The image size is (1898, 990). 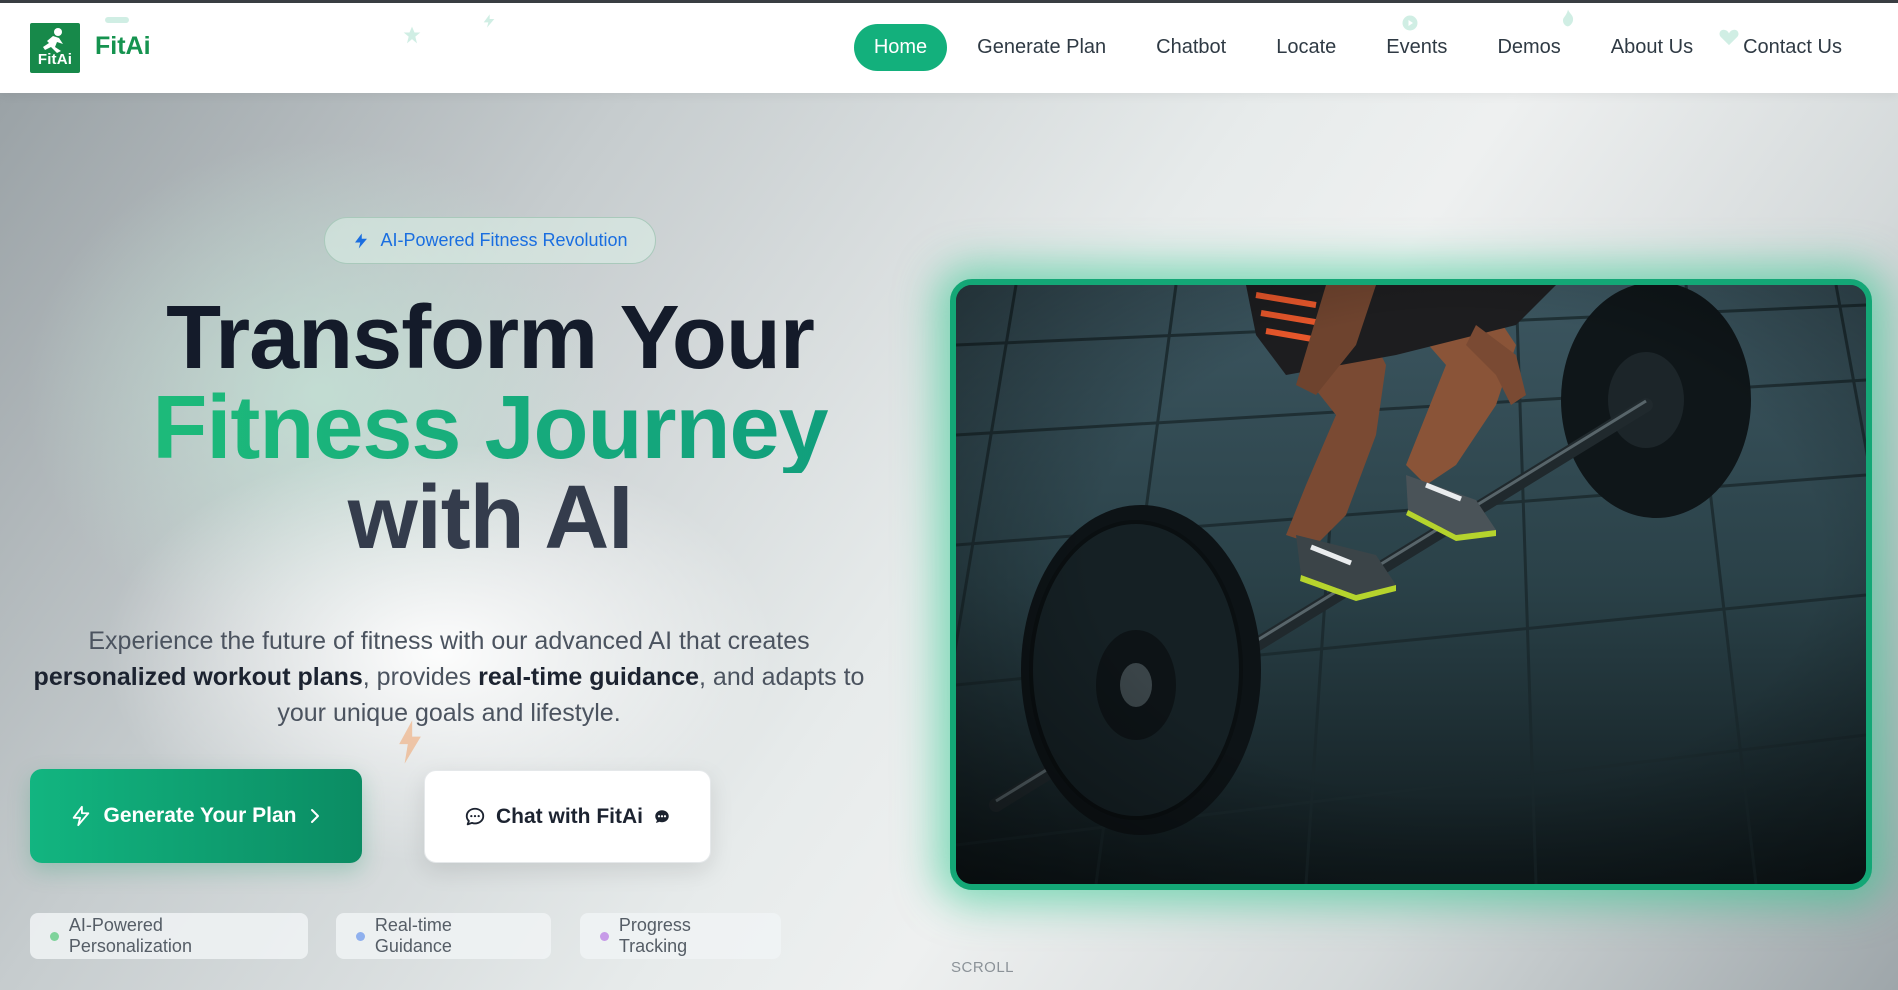 I want to click on chat-dots-icon, so click(x=662, y=816).